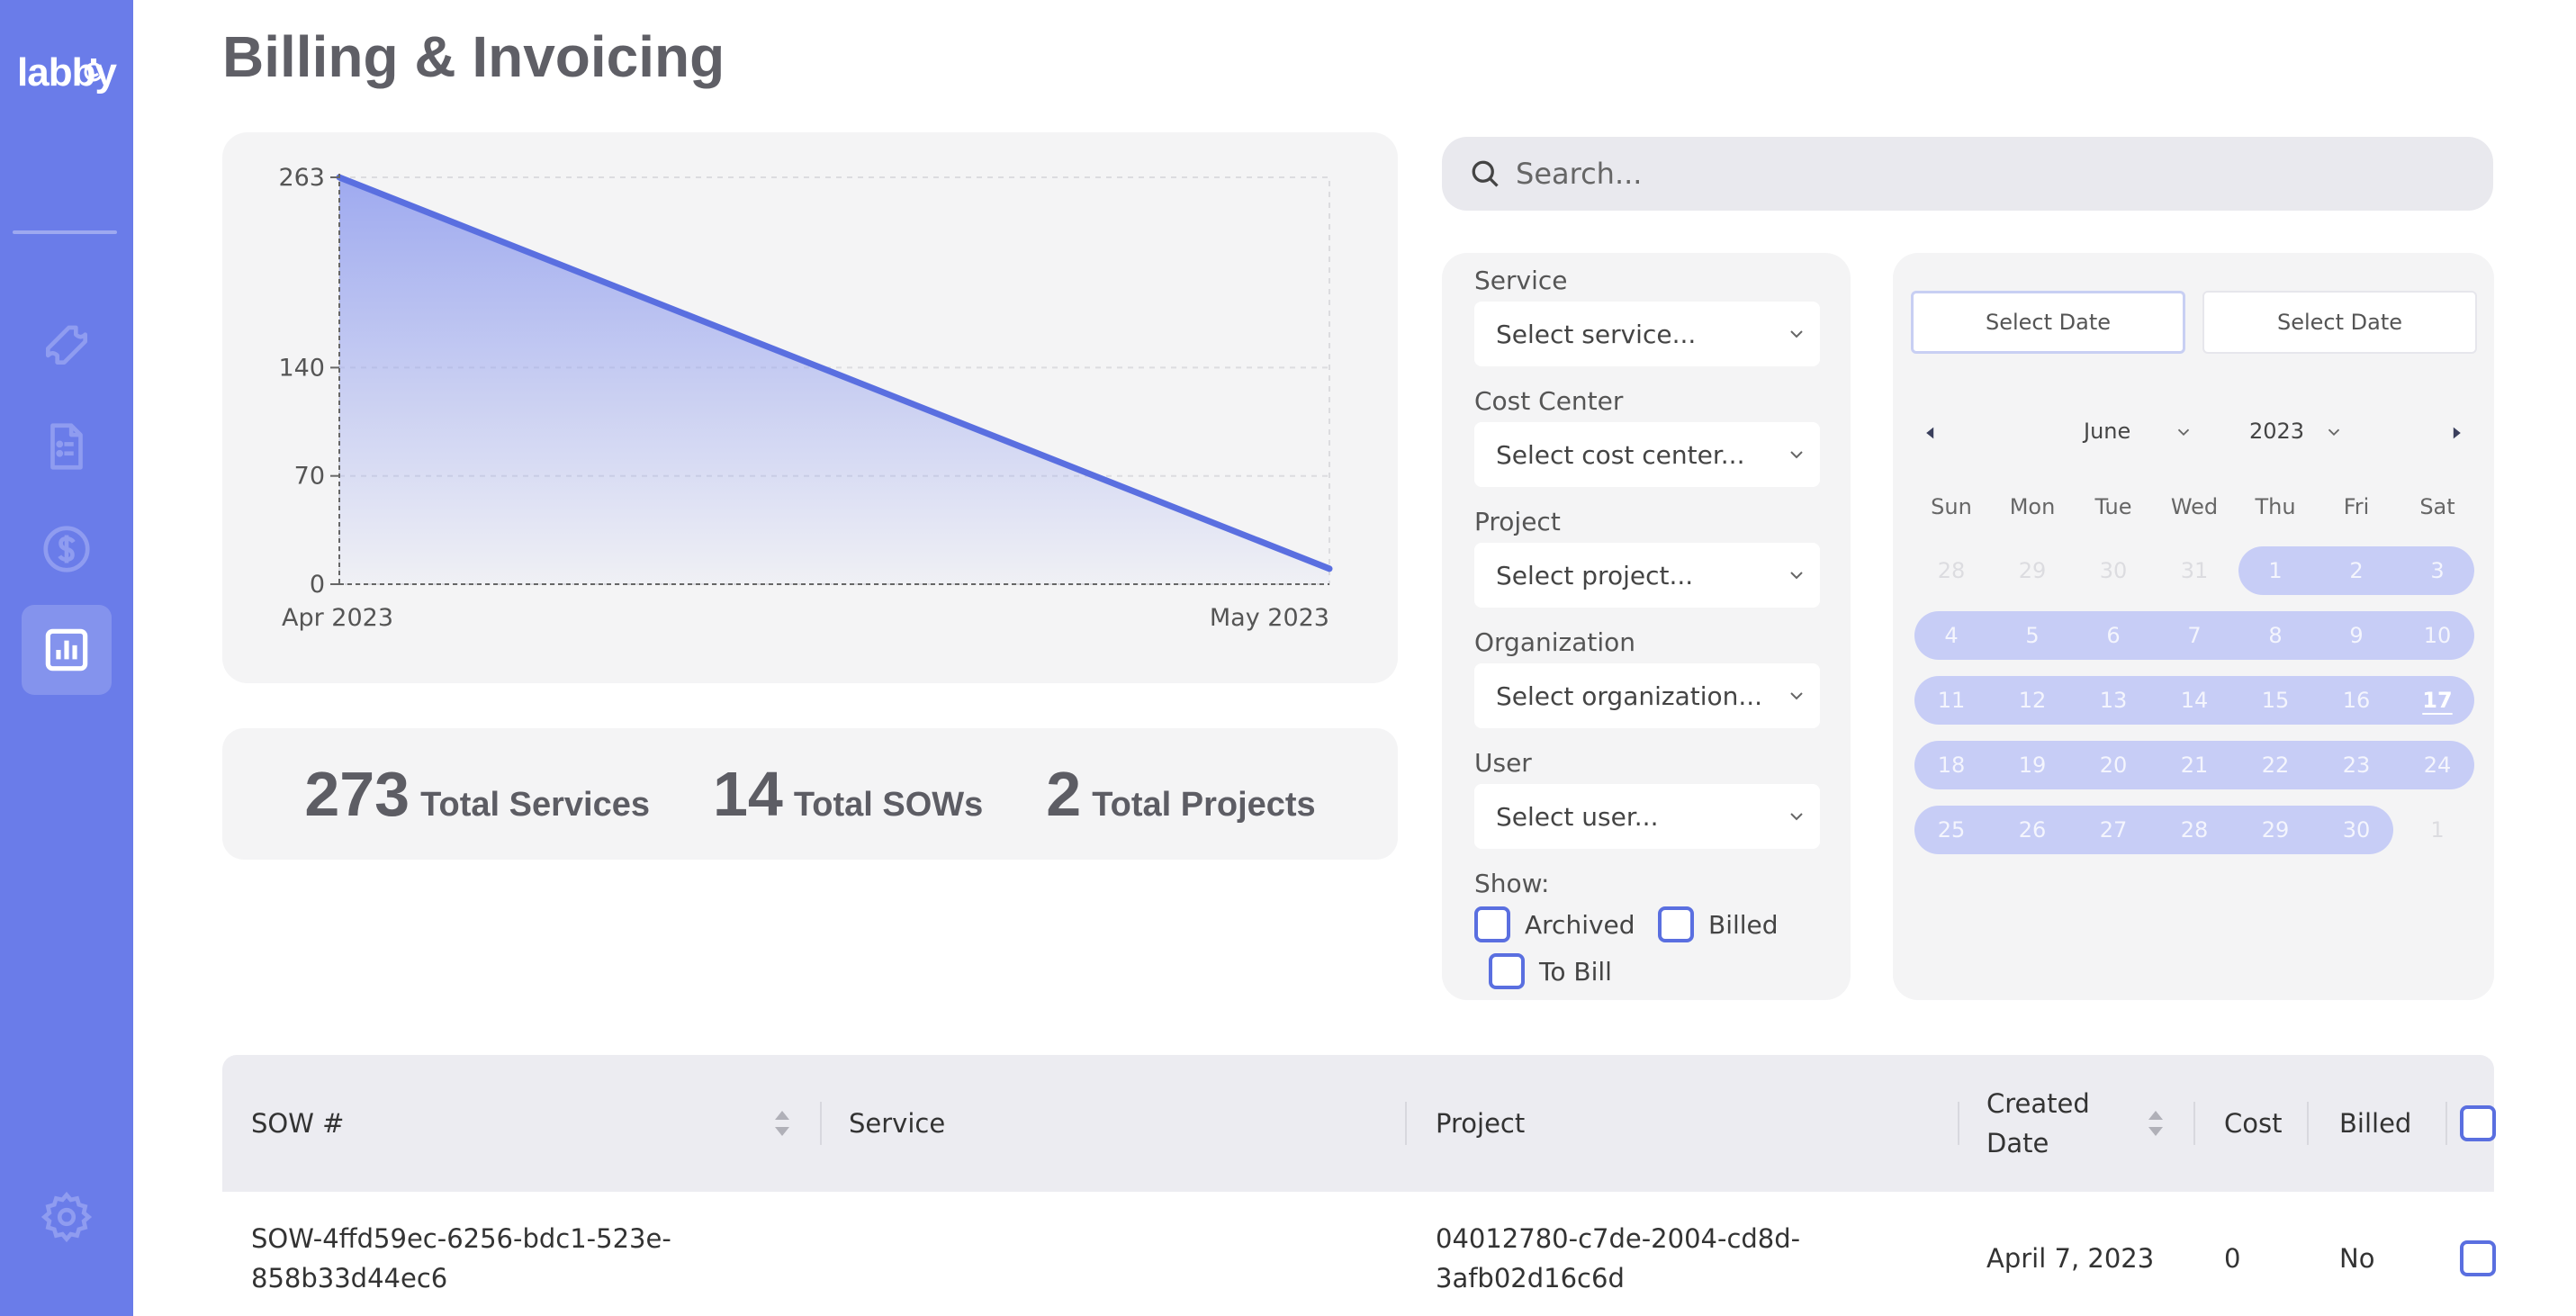 This screenshot has width=2576, height=1316. Describe the element at coordinates (2437, 635) in the screenshot. I see `calendar-day: 10` at that location.